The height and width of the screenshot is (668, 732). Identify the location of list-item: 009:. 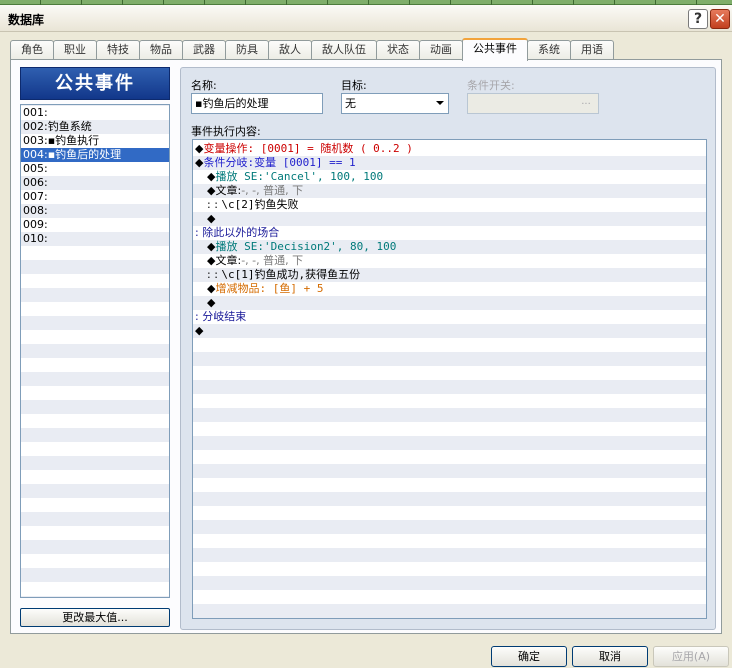
(95, 225).